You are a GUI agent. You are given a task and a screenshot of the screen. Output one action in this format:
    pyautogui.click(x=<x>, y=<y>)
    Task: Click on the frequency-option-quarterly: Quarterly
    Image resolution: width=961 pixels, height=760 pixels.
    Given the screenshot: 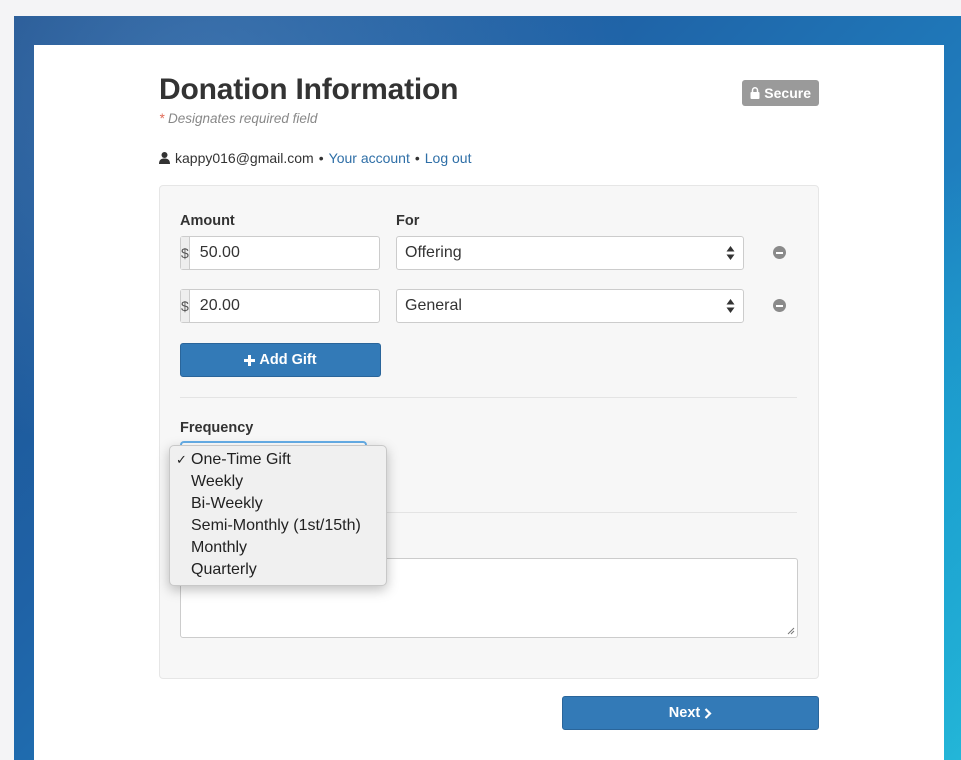 What is the action you would take?
    pyautogui.click(x=278, y=570)
    